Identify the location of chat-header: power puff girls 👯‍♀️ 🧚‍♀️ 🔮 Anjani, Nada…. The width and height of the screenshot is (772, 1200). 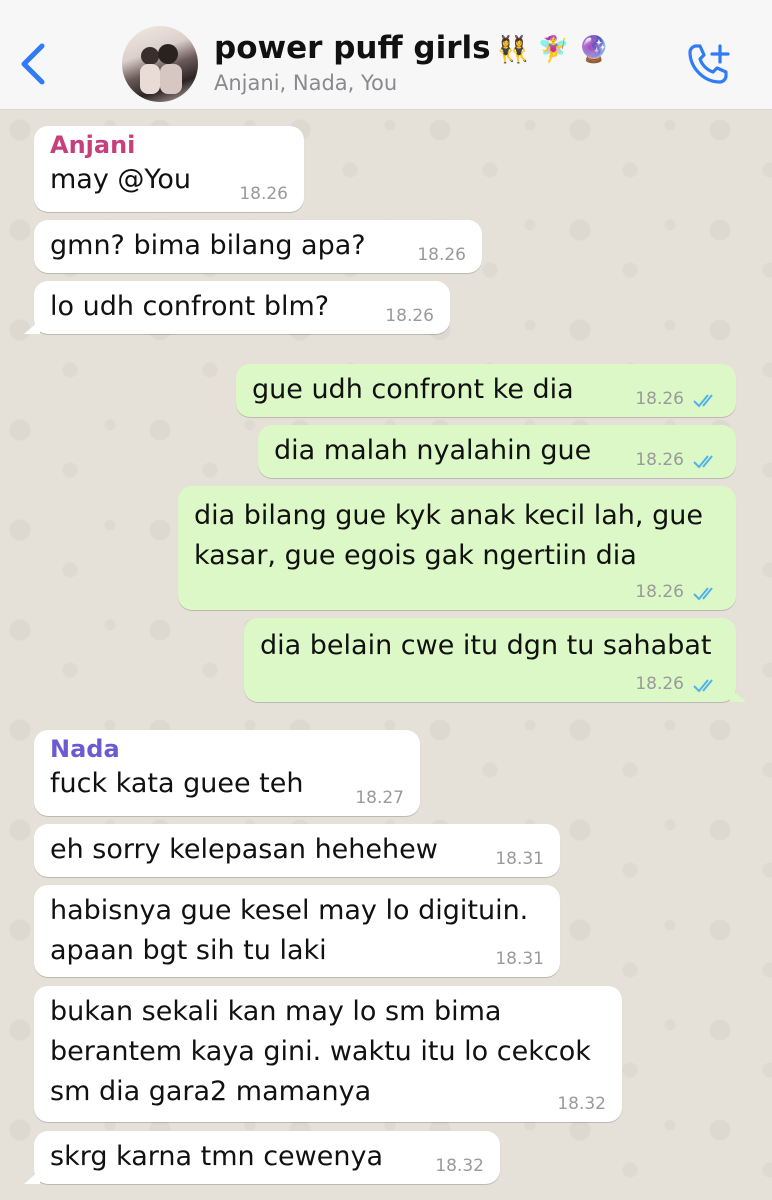
(386, 55).